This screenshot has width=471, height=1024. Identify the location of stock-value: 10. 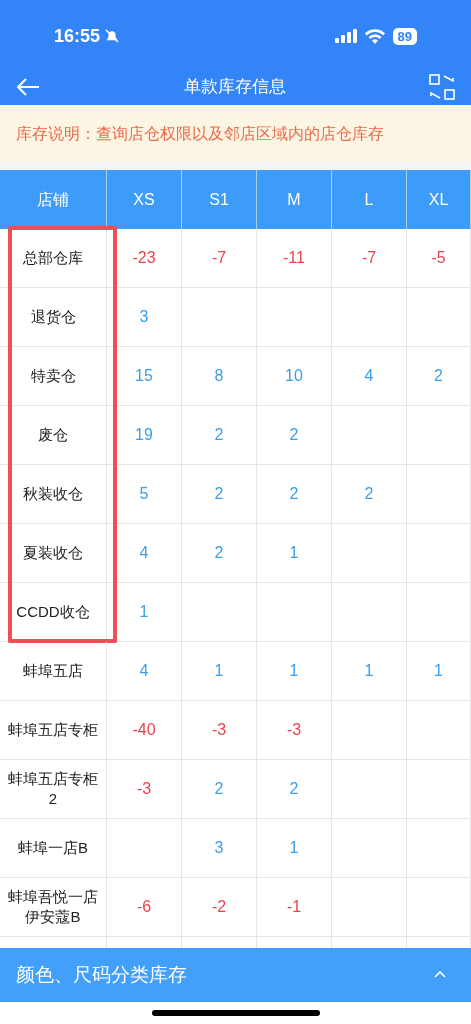
(294, 376).